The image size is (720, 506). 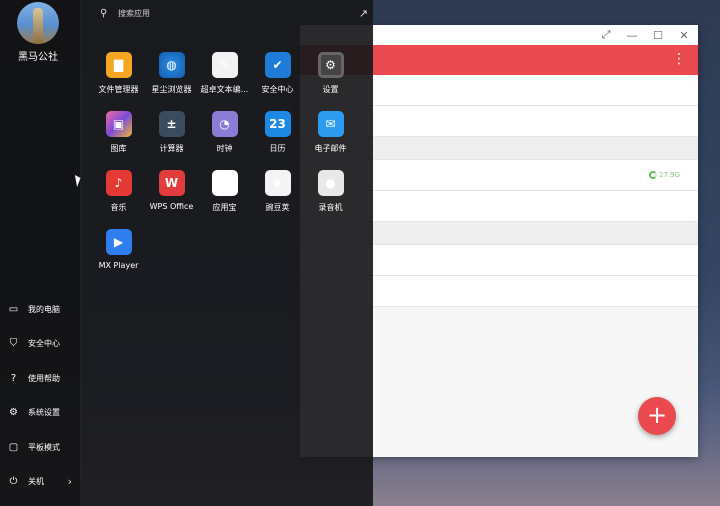 I want to click on sidebar-item-tablet-mode: ▢ 平板模式, so click(x=40, y=447).